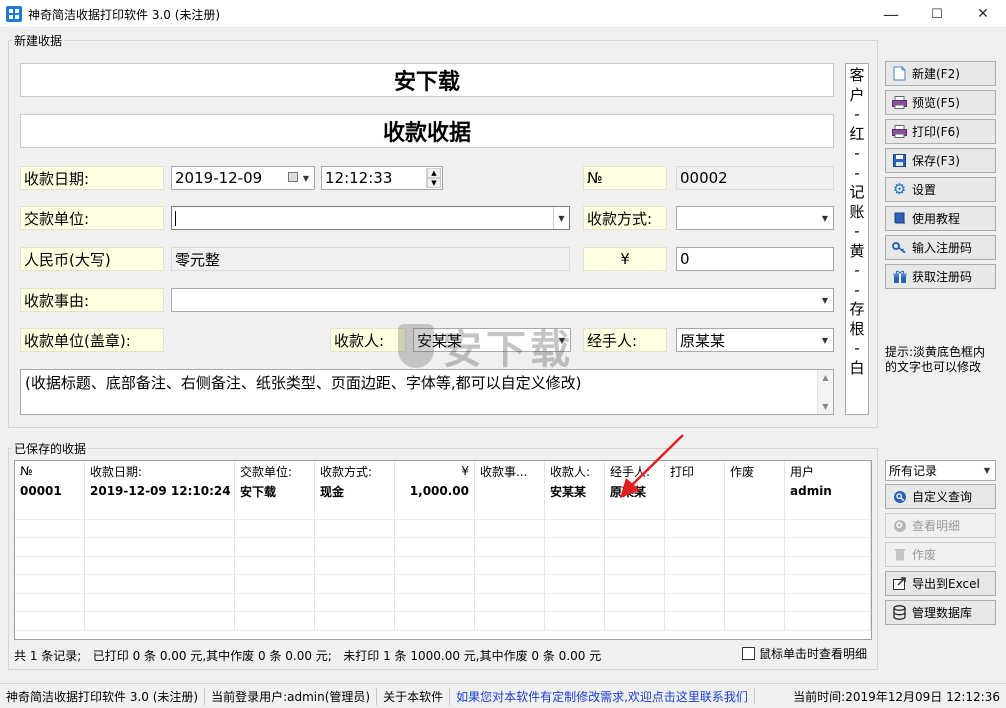 This screenshot has height=708, width=1006. I want to click on close-button: ✕, so click(983, 14).